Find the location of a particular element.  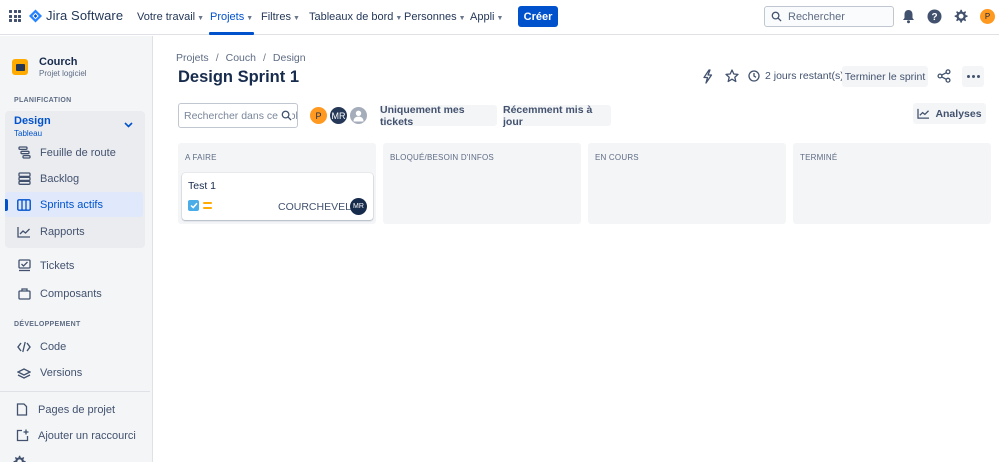

code-icon is located at coordinates (22, 347).